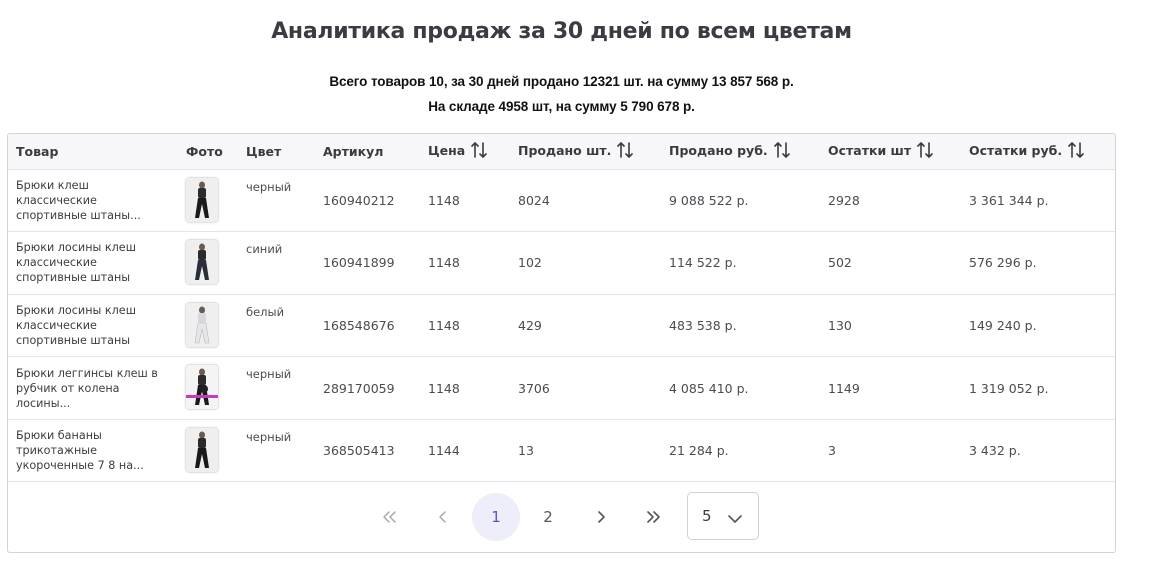 Image resolution: width=1155 pixels, height=561 pixels. What do you see at coordinates (530, 263) in the screenshot?
I see `sold-qty: 102` at bounding box center [530, 263].